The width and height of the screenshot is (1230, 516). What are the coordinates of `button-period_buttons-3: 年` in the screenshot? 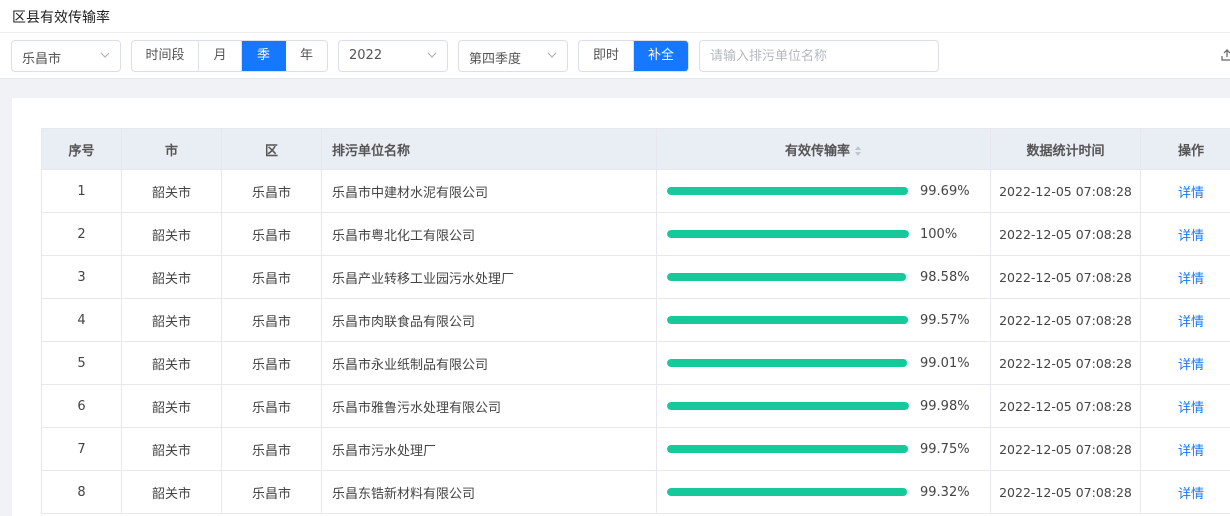 It's located at (306, 56).